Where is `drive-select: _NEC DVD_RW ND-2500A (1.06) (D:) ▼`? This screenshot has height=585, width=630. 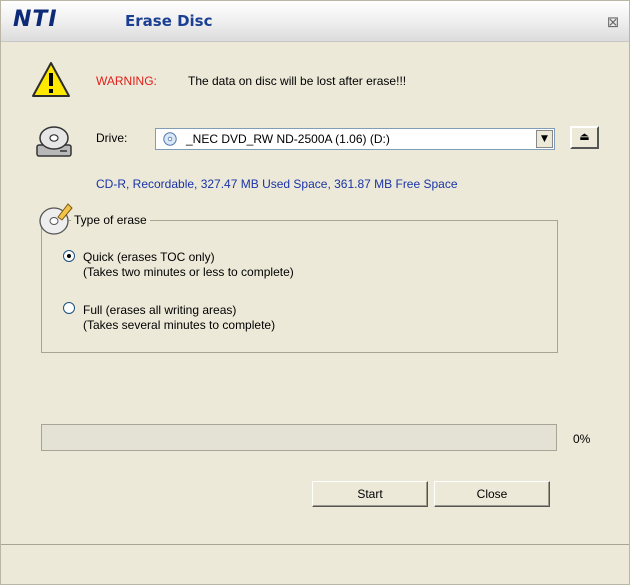 drive-select: _NEC DVD_RW ND-2500A (1.06) (D:) ▼ is located at coordinates (355, 139).